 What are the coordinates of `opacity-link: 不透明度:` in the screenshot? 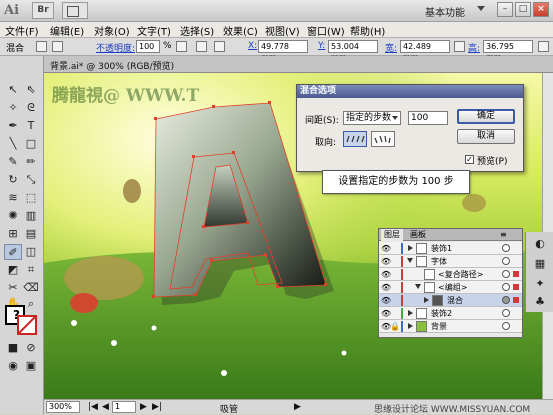 It's located at (115, 47).